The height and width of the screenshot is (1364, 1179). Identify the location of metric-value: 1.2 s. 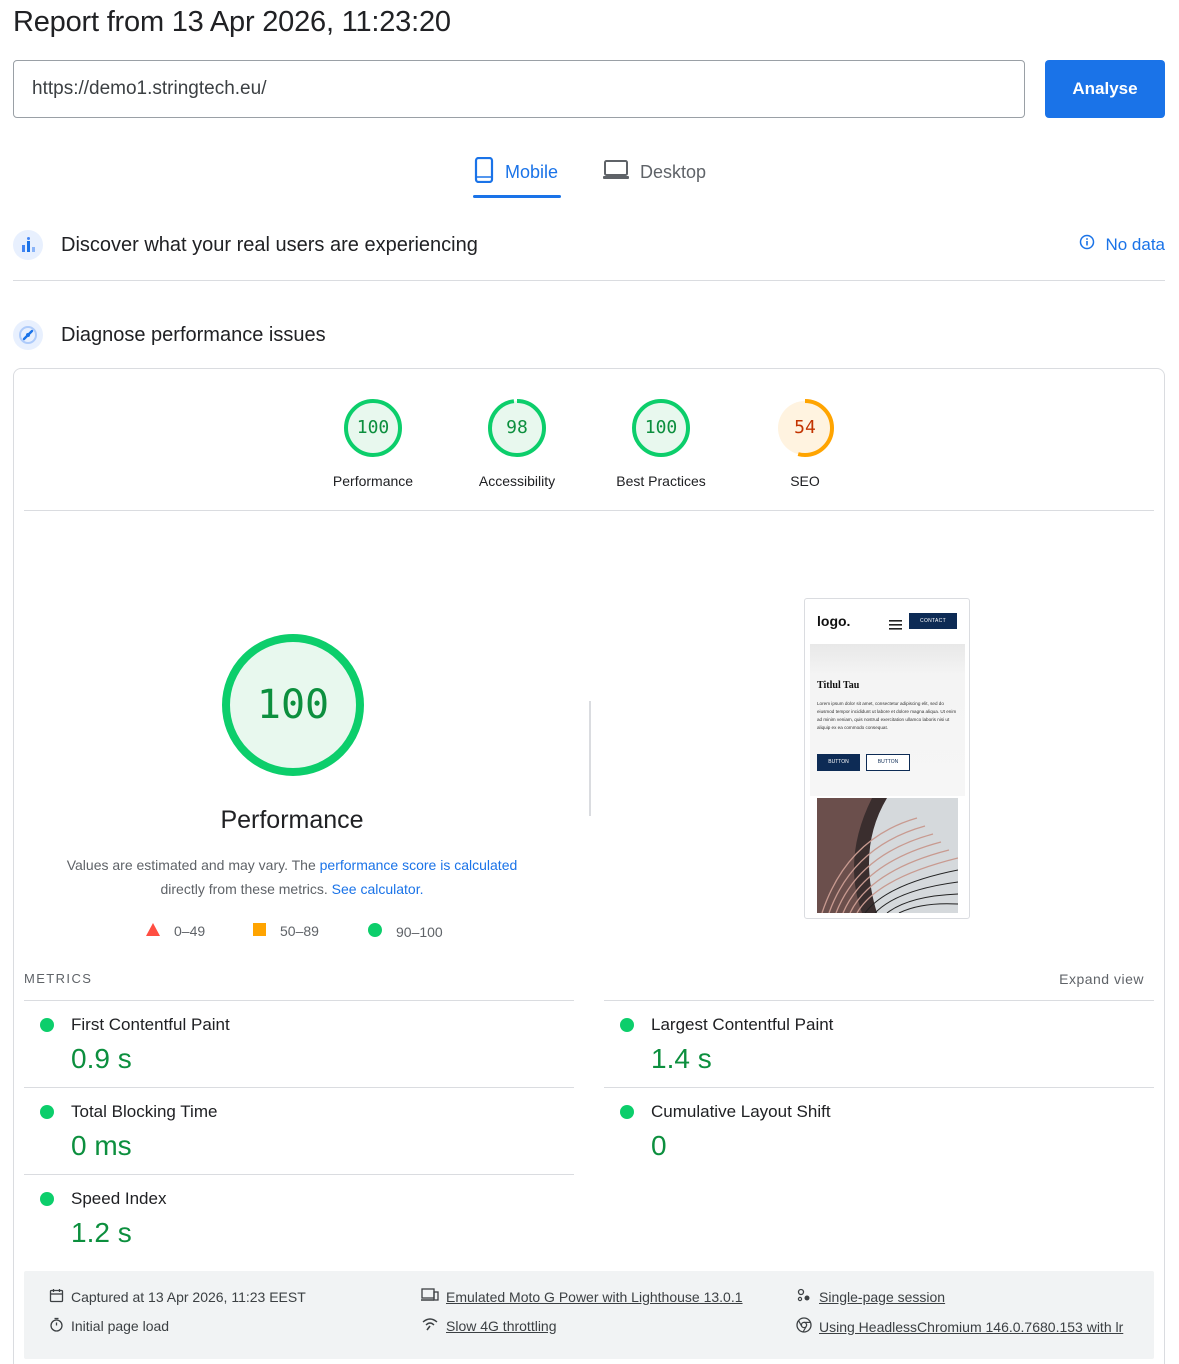
(101, 1232).